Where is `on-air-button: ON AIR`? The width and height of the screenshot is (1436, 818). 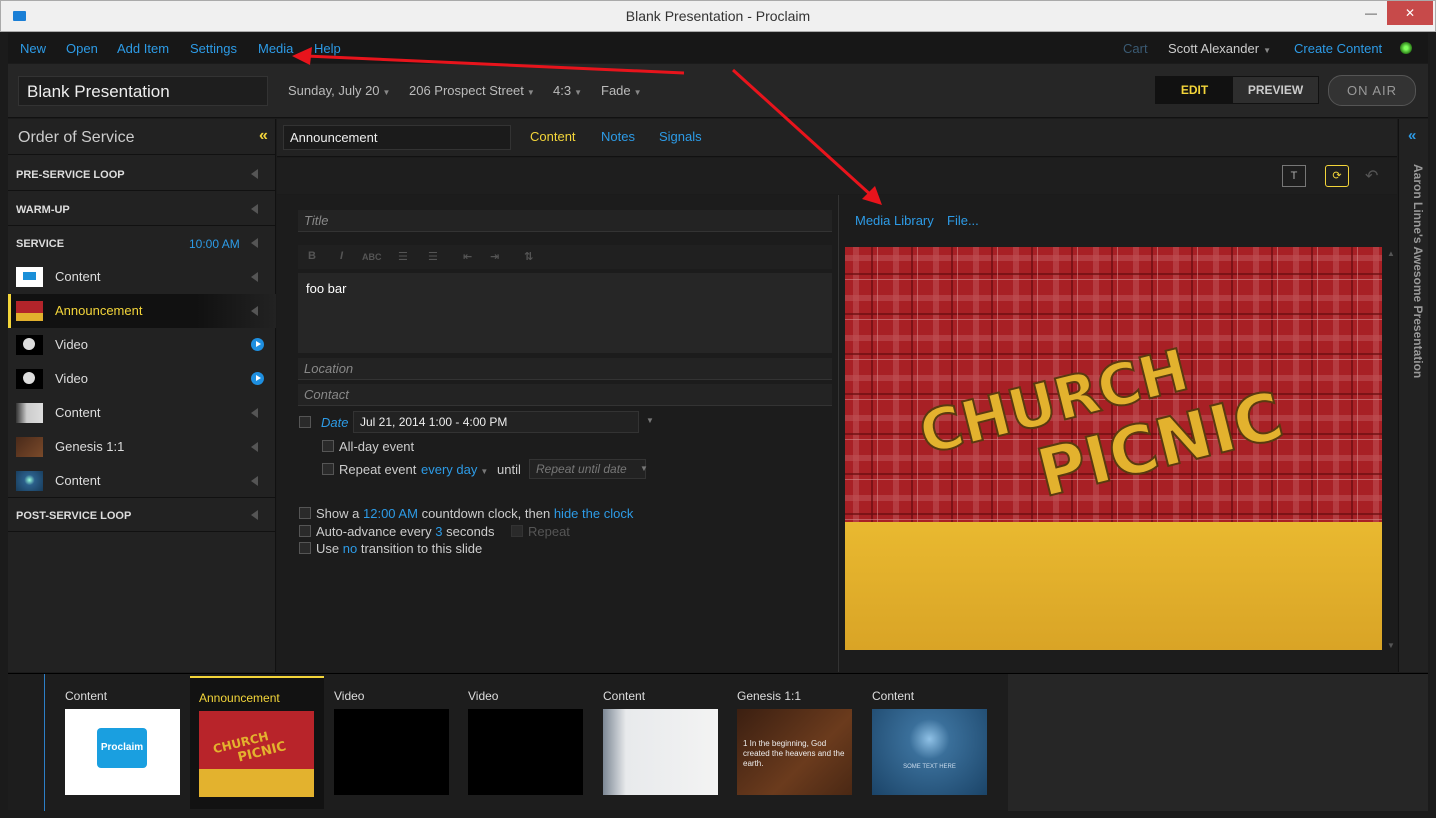 on-air-button: ON AIR is located at coordinates (1372, 90).